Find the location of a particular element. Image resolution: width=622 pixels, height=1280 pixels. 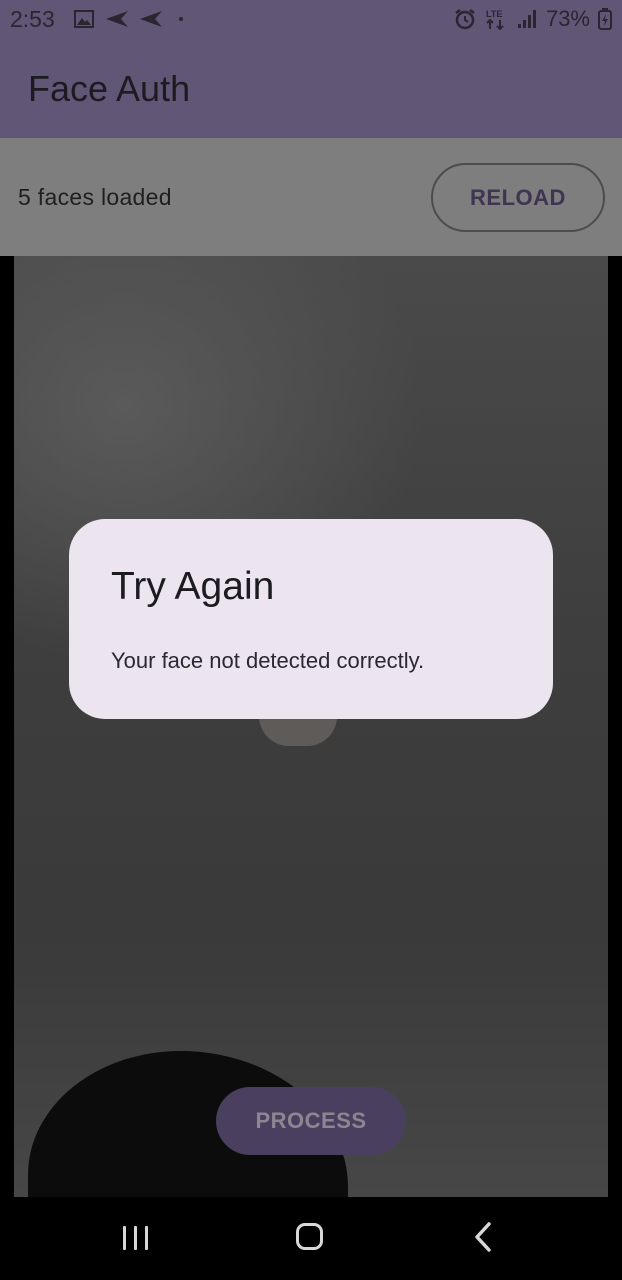

alarm-icon is located at coordinates (465, 19).